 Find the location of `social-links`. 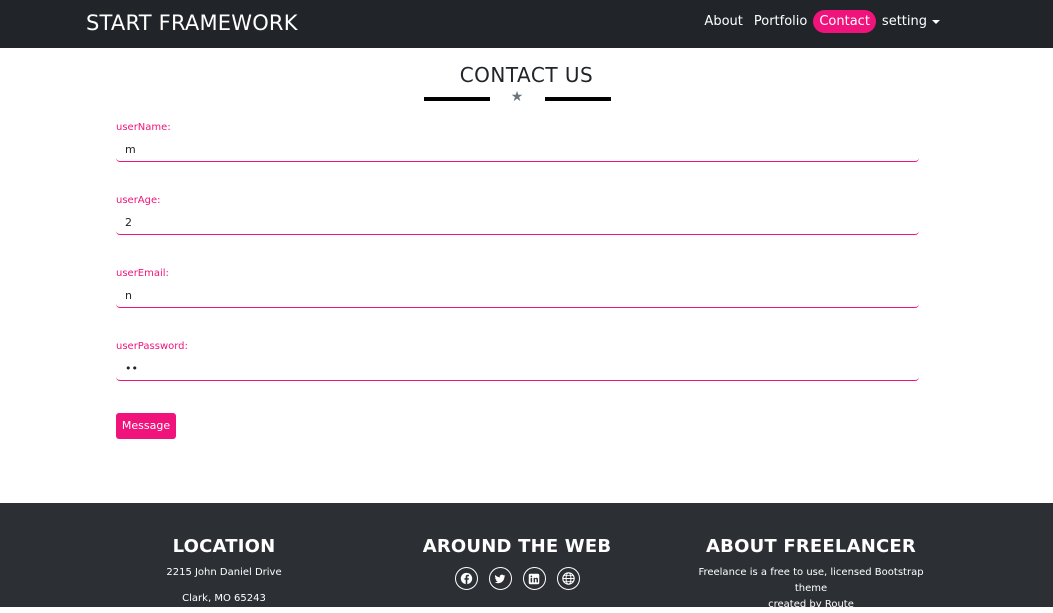

social-links is located at coordinates (517, 578).